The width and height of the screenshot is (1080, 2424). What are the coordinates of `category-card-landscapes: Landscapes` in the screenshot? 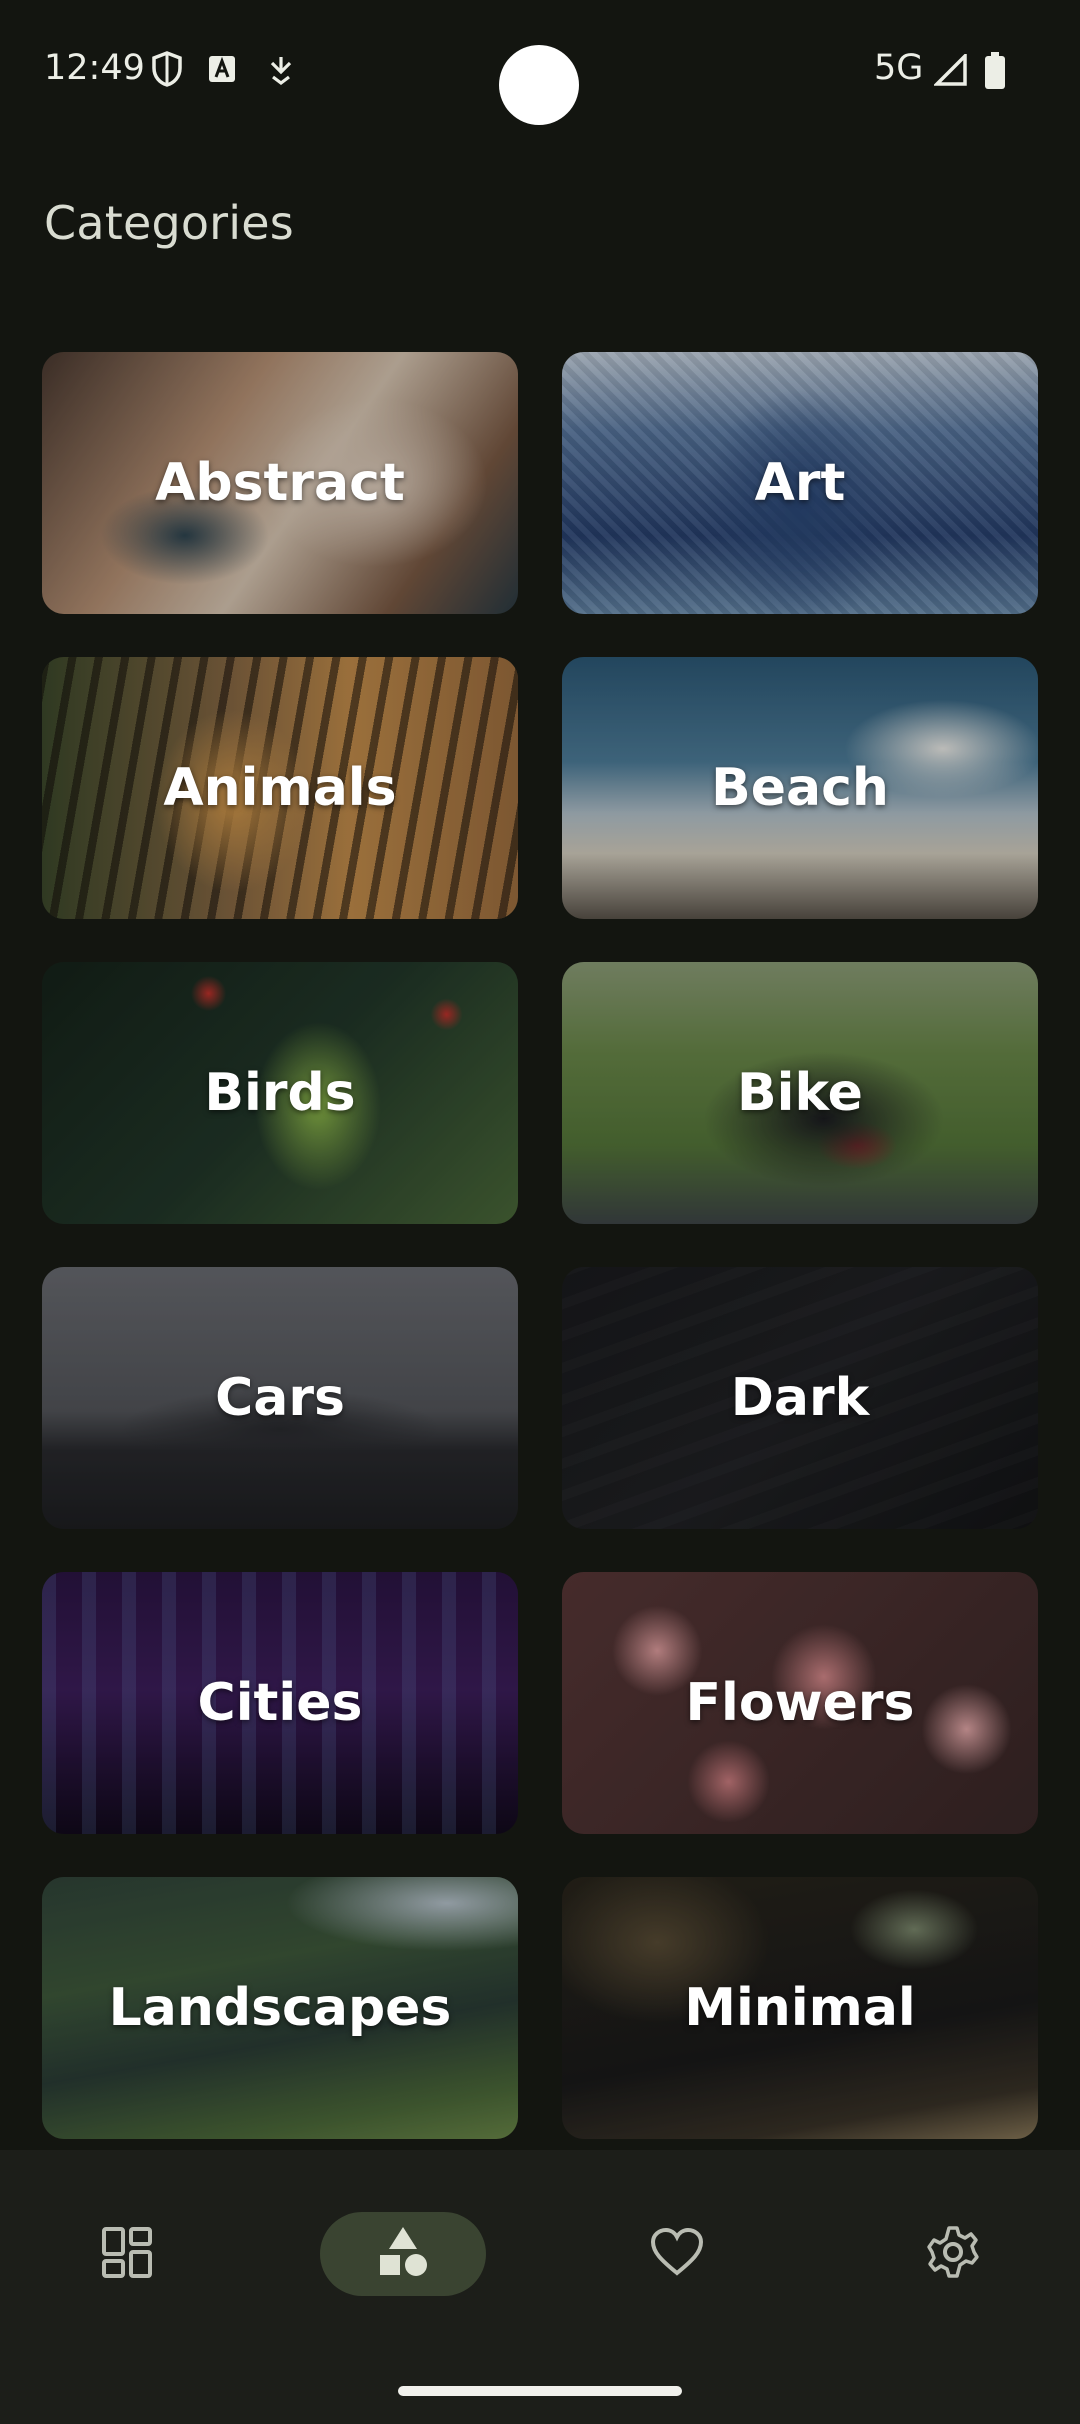 It's located at (280, 2008).